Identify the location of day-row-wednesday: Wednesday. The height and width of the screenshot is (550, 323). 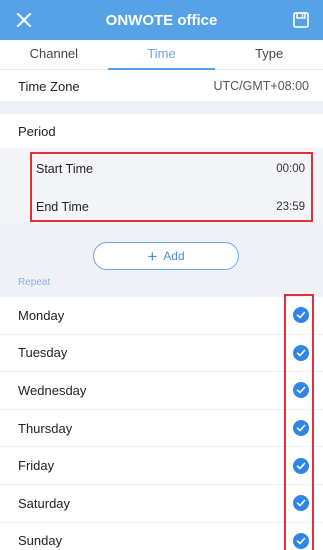
(161, 391).